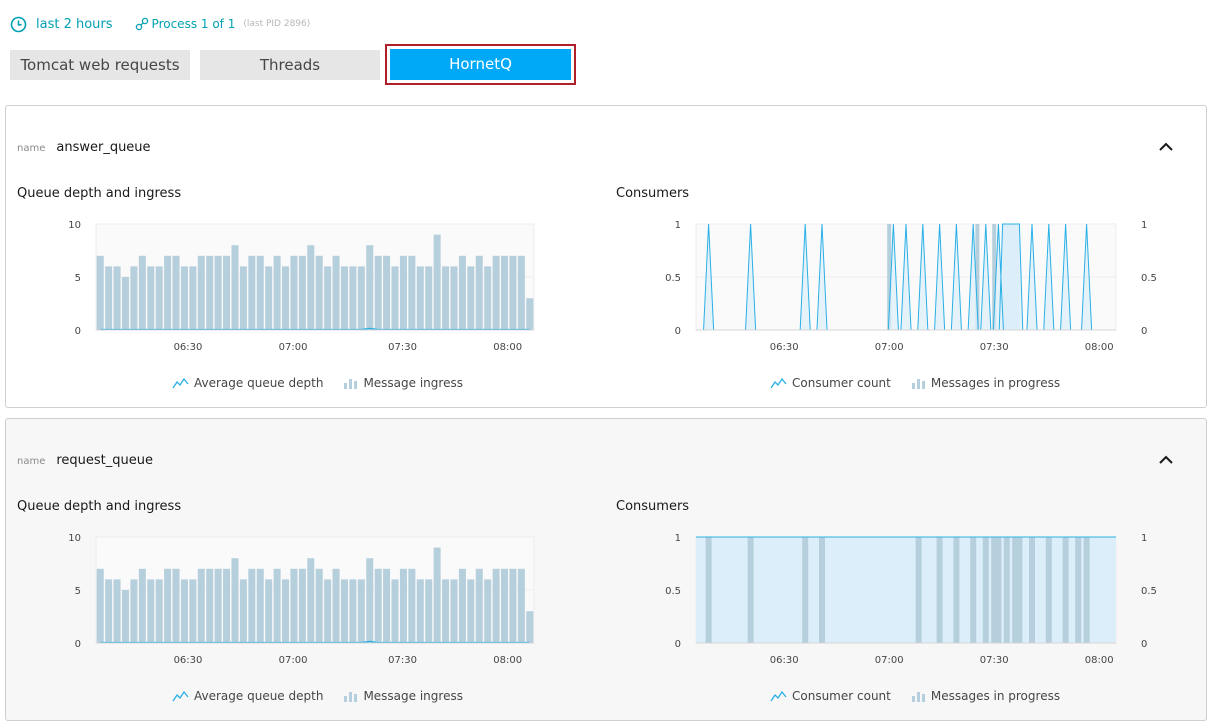 The height and width of the screenshot is (725, 1211). Describe the element at coordinates (141, 24) in the screenshot. I see `process-icon` at that location.